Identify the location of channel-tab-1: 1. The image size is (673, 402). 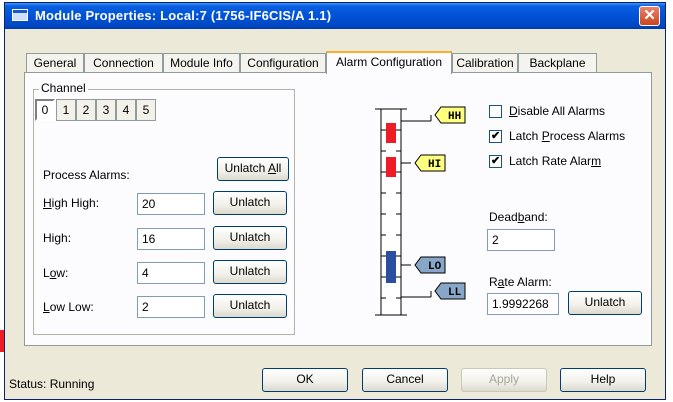
(66, 110).